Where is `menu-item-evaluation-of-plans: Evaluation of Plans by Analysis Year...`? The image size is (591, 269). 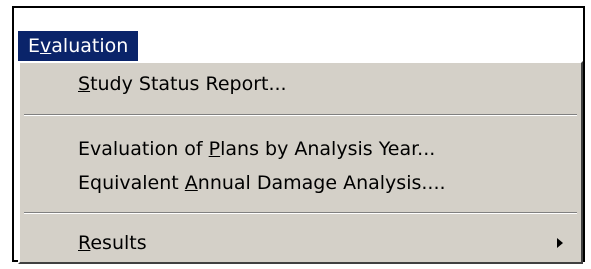
menu-item-evaluation-of-plans: Evaluation of Plans by Analysis Year... is located at coordinates (300, 149).